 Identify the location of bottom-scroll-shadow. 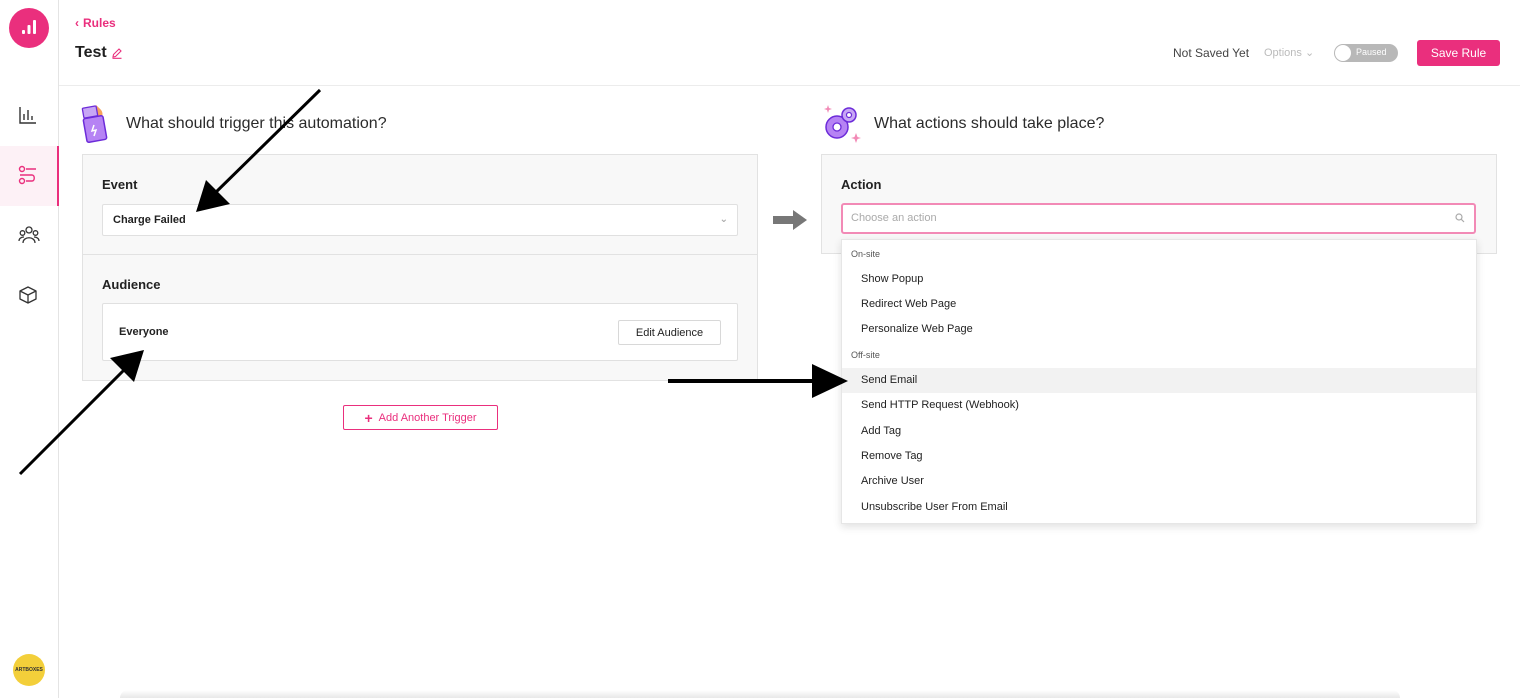
(760, 694).